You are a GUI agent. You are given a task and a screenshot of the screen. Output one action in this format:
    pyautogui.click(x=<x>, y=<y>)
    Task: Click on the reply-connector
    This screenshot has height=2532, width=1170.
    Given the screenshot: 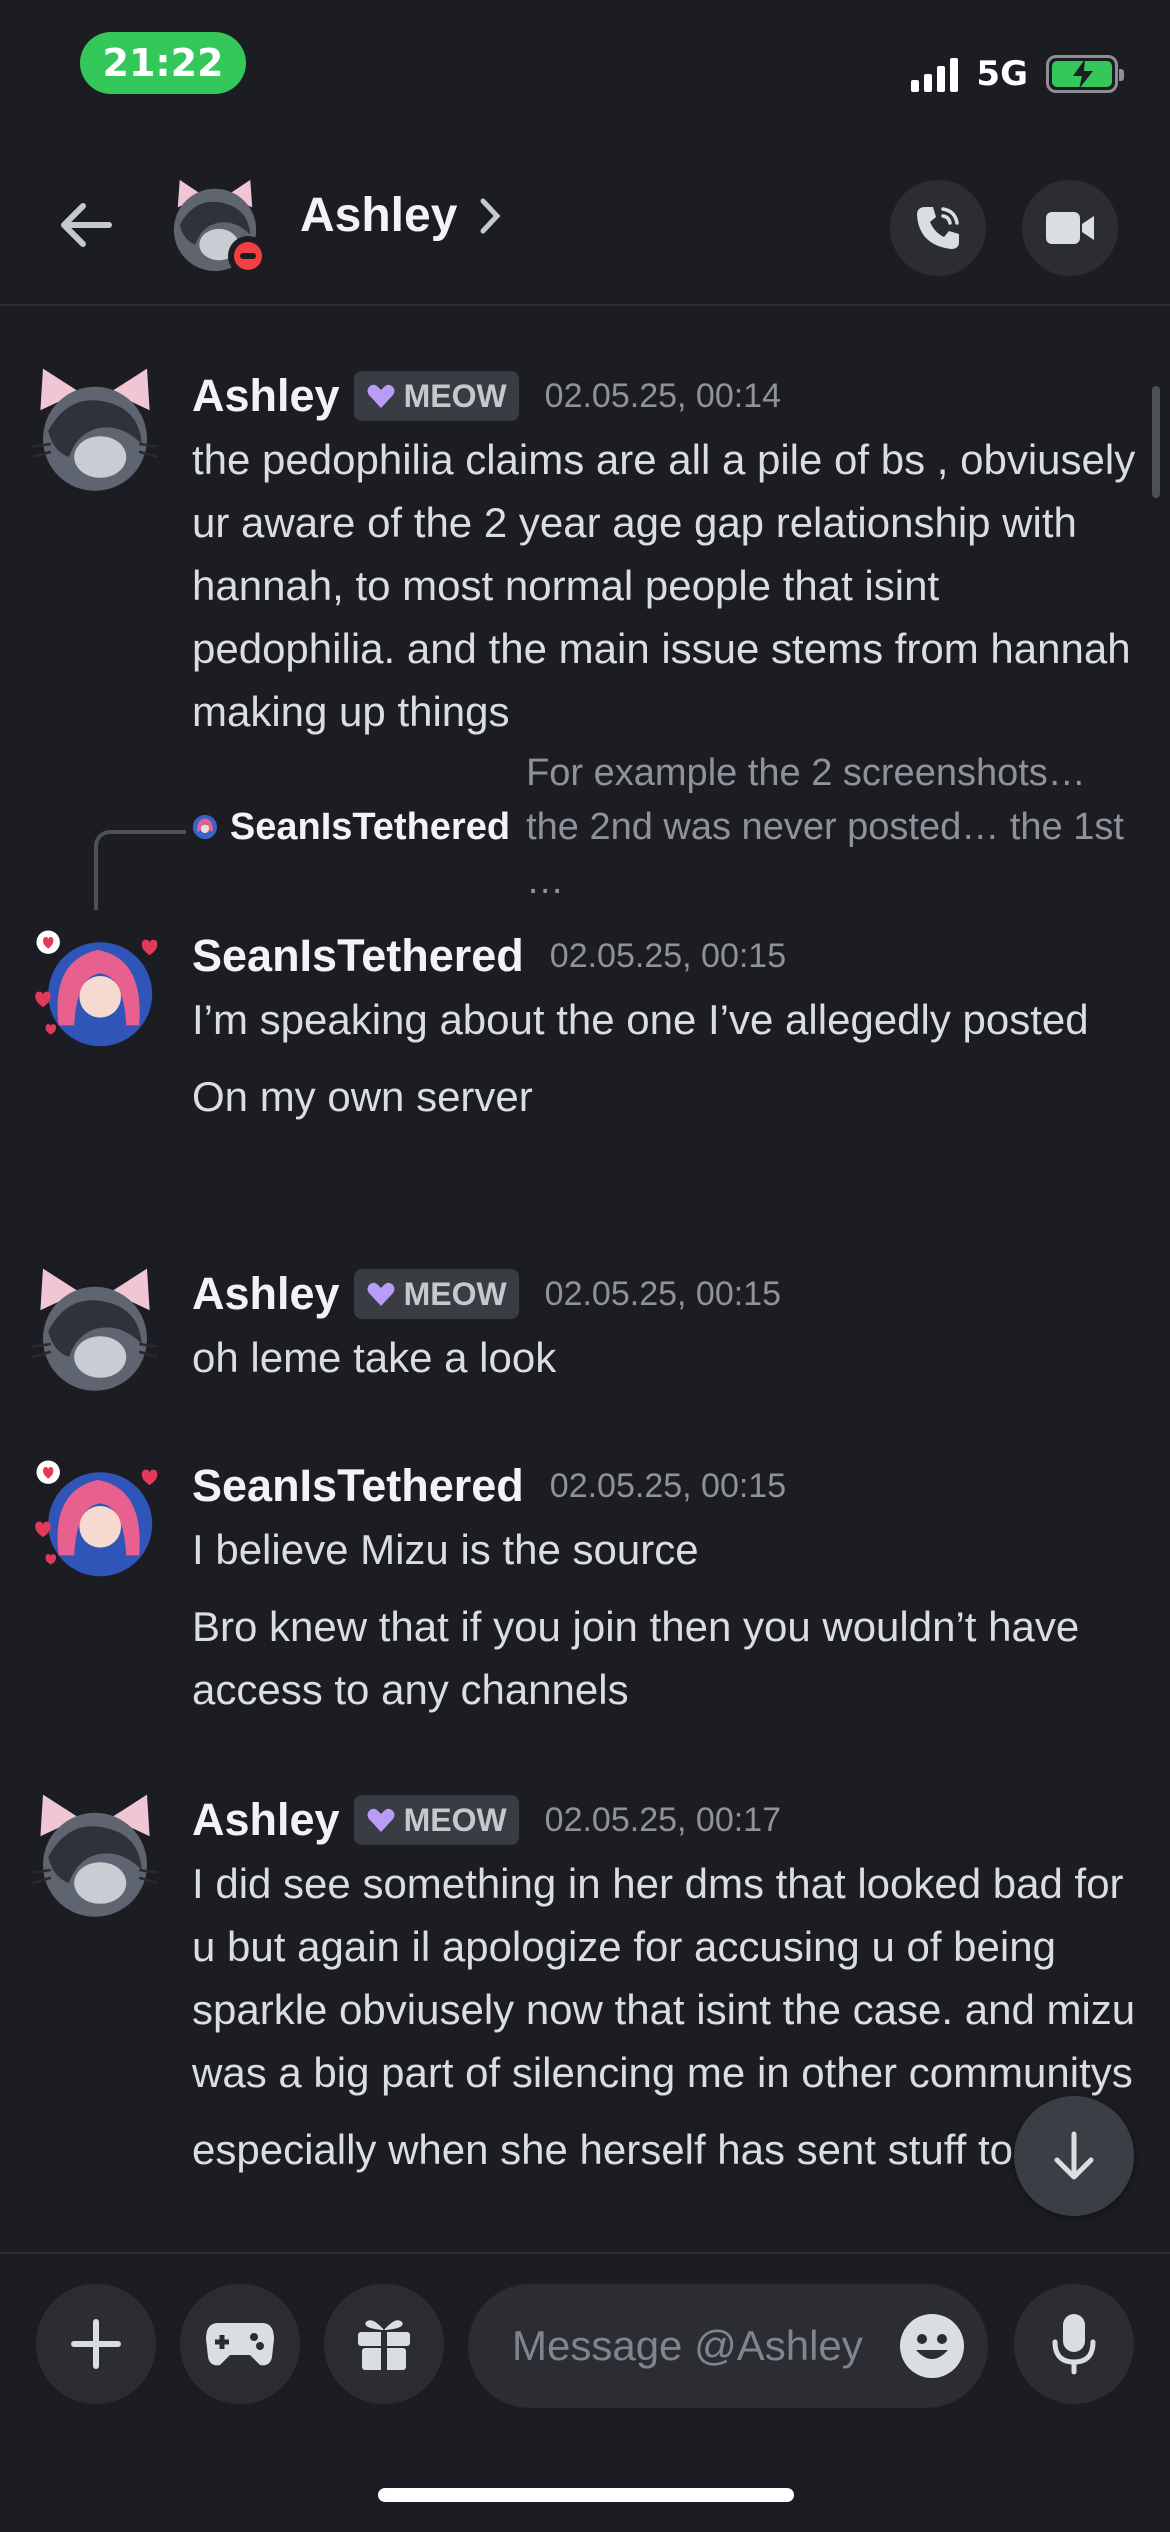 What is the action you would take?
    pyautogui.click(x=140, y=870)
    